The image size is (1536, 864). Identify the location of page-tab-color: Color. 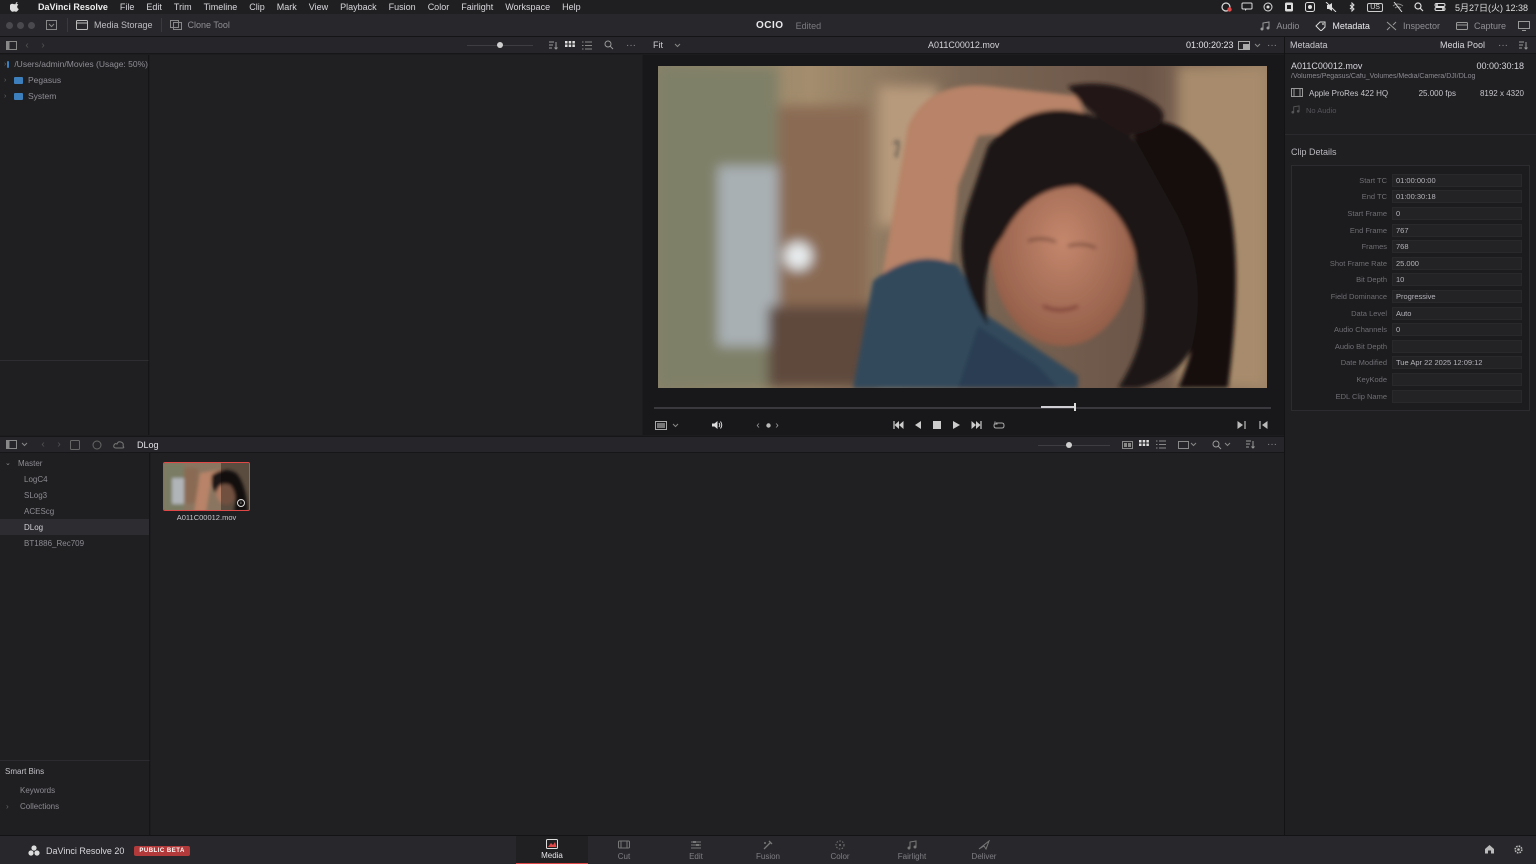
(840, 850).